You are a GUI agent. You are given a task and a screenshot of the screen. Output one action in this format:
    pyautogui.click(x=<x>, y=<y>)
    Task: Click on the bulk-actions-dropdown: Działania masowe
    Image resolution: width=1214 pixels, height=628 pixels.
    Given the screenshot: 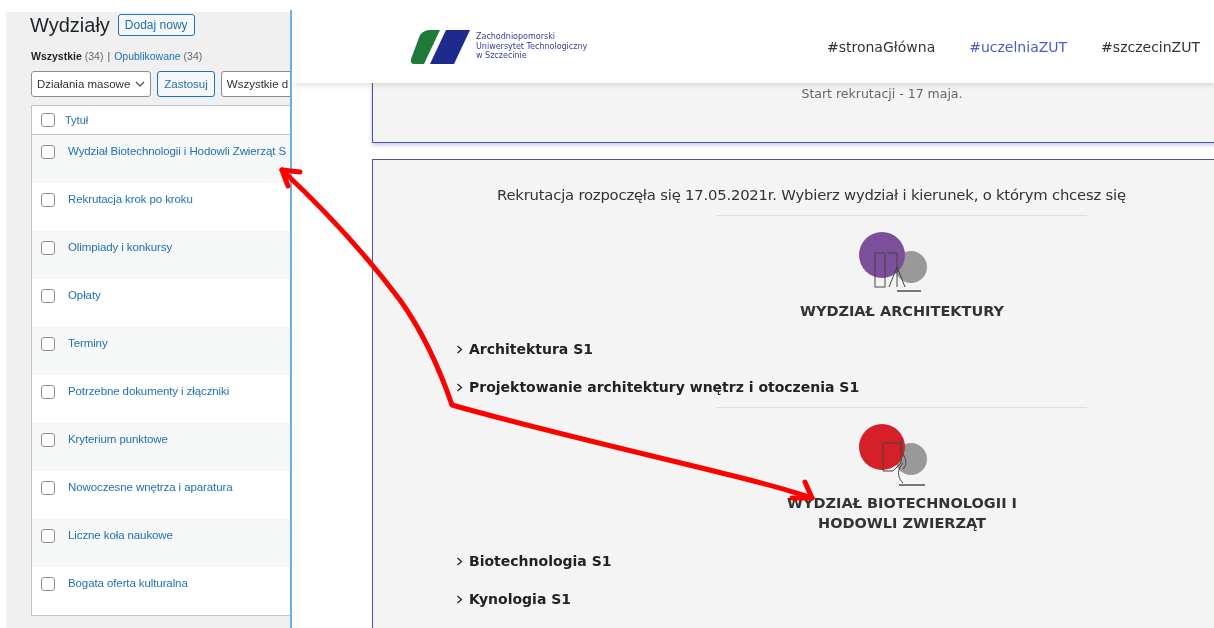 What is the action you would take?
    pyautogui.click(x=91, y=84)
    